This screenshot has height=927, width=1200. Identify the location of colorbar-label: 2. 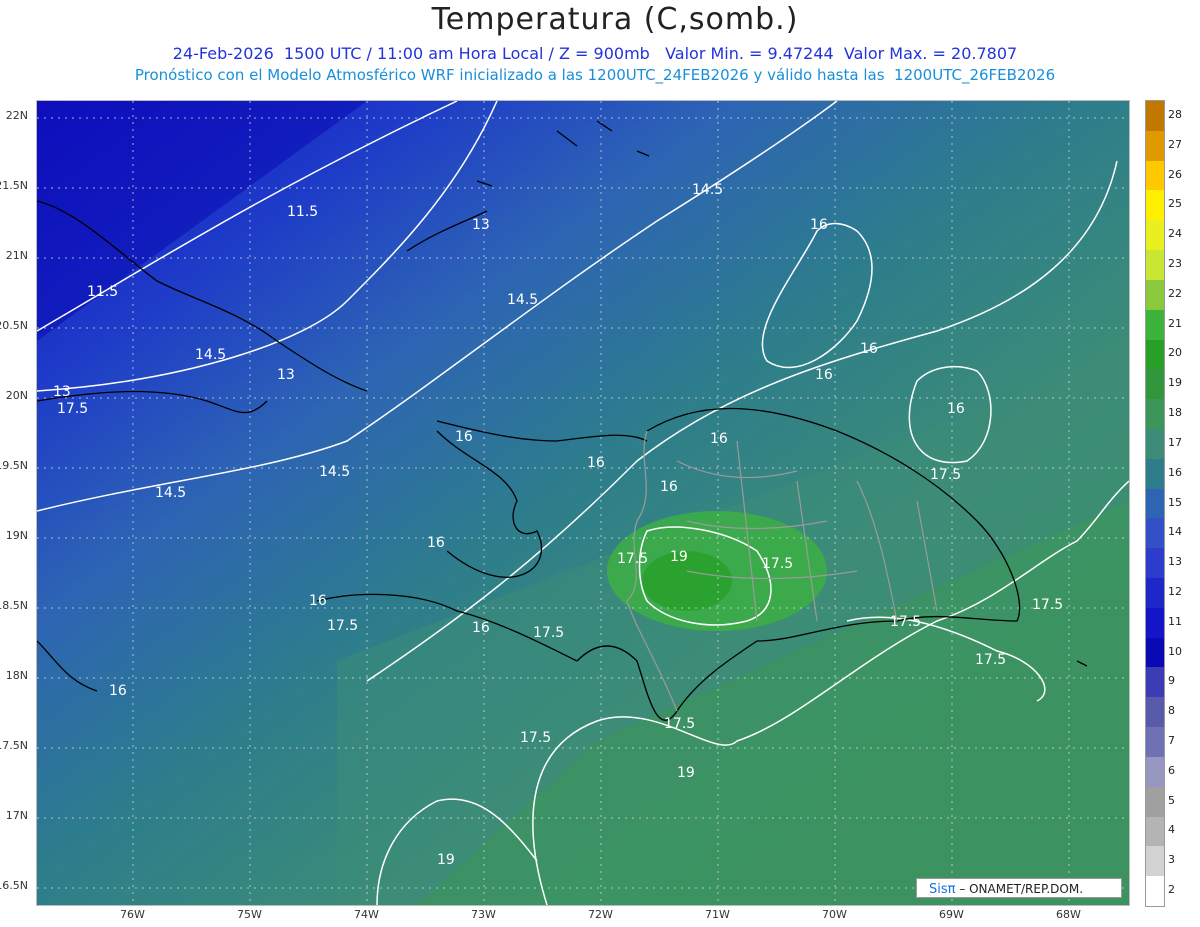
(1171, 890).